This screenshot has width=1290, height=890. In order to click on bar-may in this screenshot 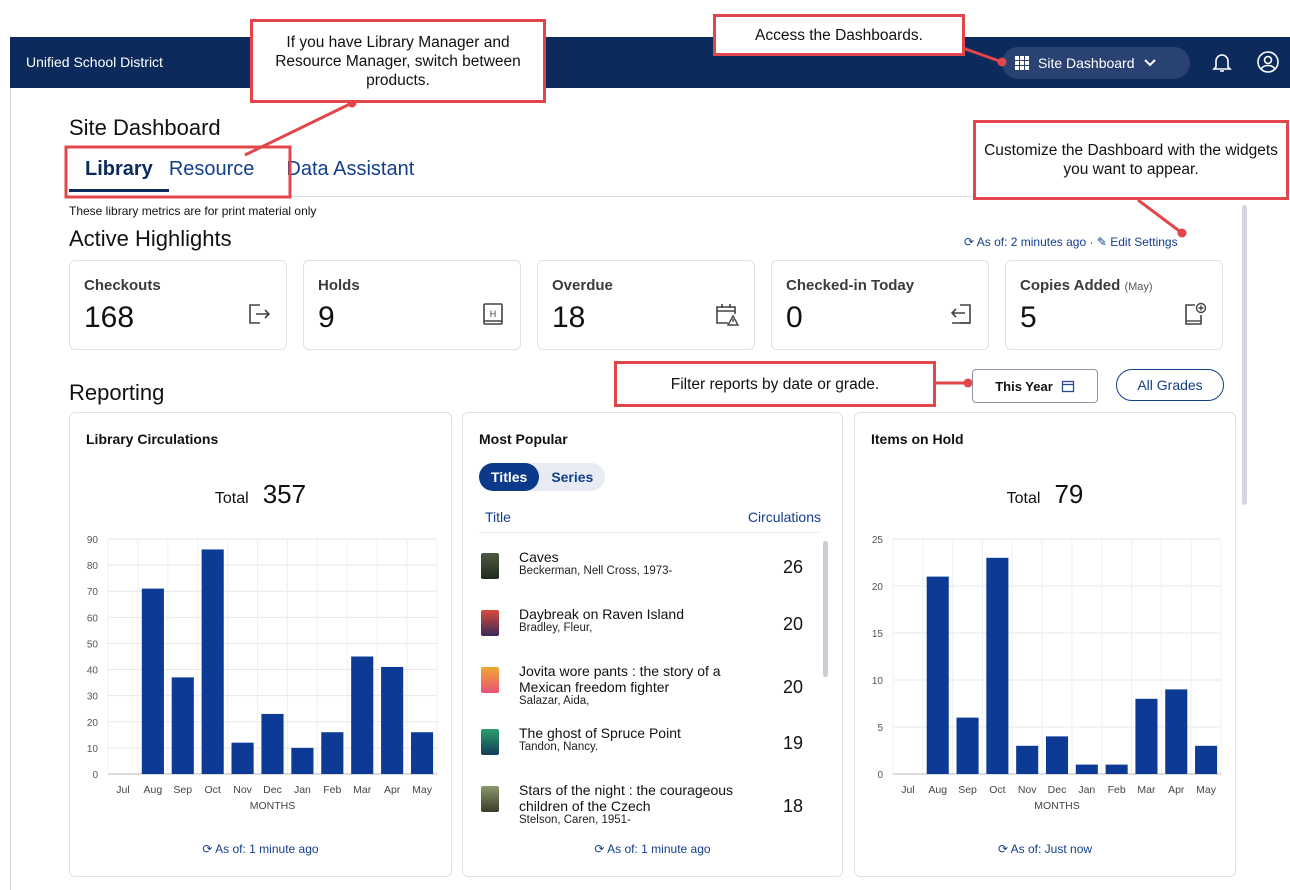, I will do `click(1206, 759)`.